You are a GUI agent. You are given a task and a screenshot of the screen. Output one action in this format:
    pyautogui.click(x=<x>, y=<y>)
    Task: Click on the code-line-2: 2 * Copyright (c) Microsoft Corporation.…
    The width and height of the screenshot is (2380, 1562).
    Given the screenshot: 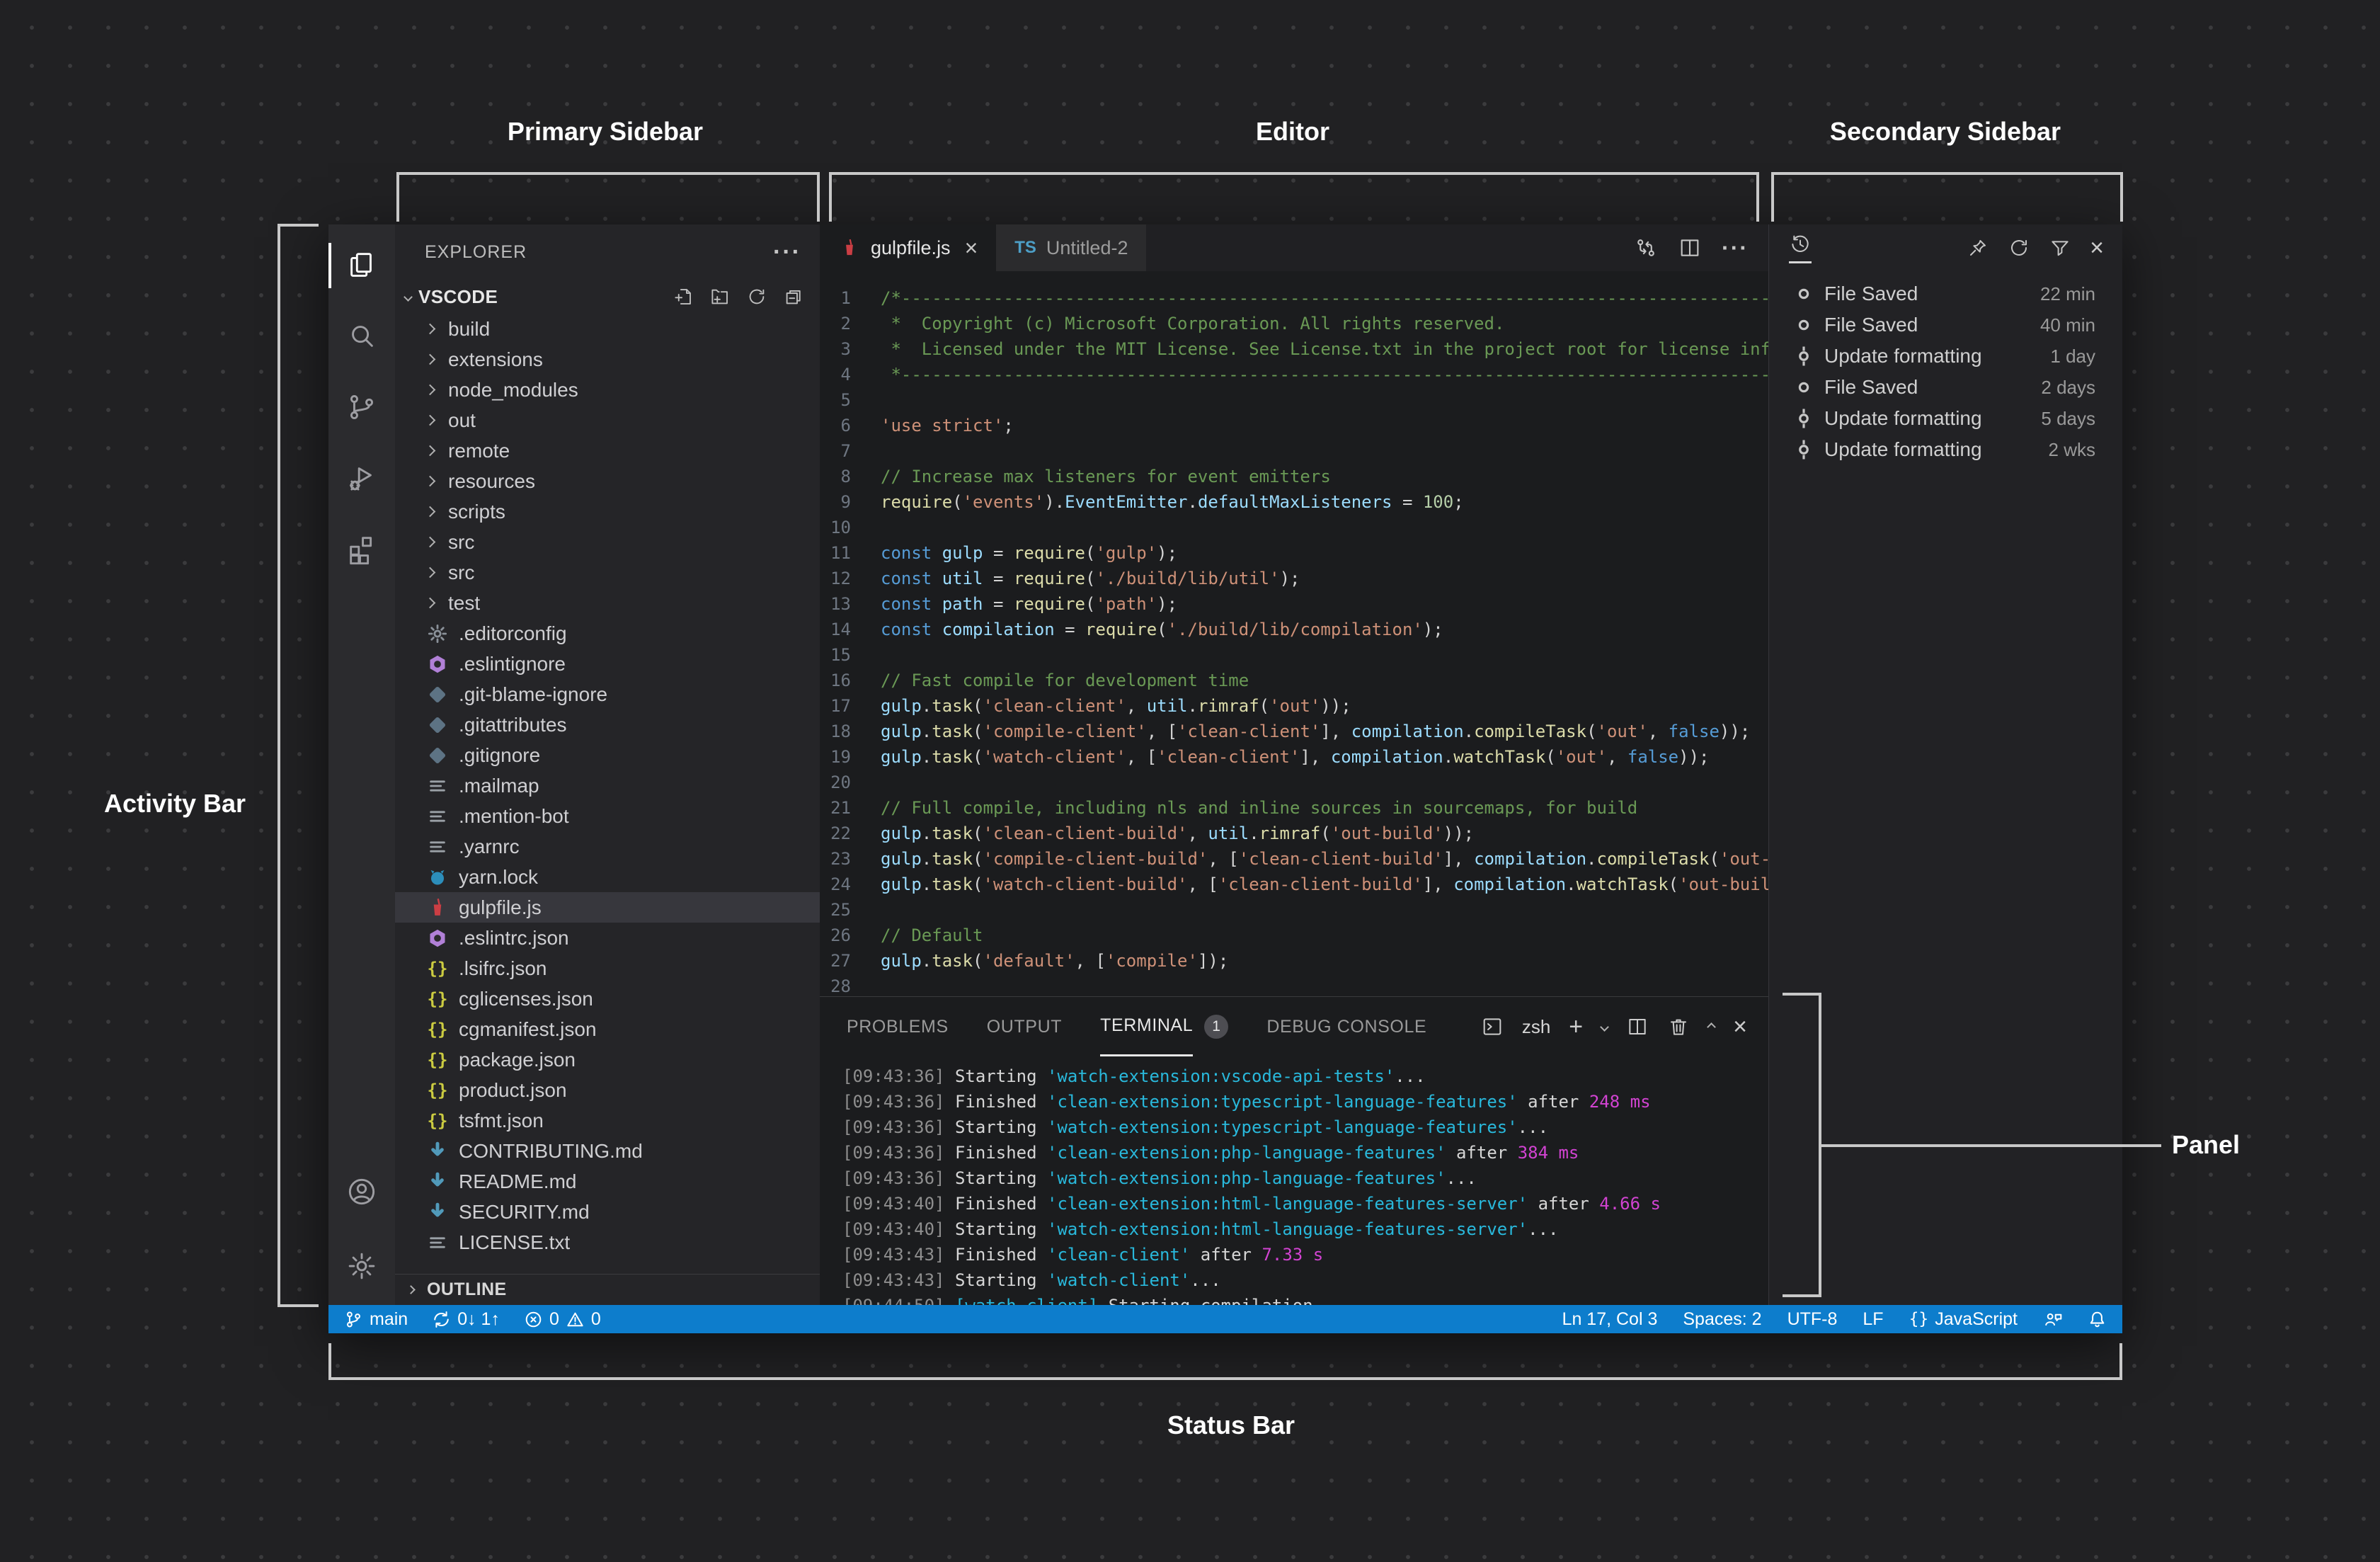 What is the action you would take?
    pyautogui.click(x=1173, y=324)
    